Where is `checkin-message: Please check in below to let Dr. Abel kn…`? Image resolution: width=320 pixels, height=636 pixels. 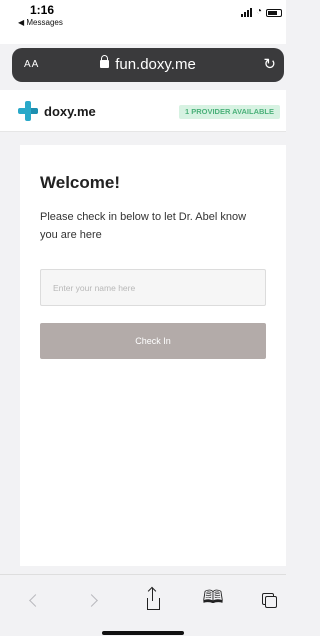 checkin-message: Please check in below to let Dr. Abel kn… is located at coordinates (143, 226).